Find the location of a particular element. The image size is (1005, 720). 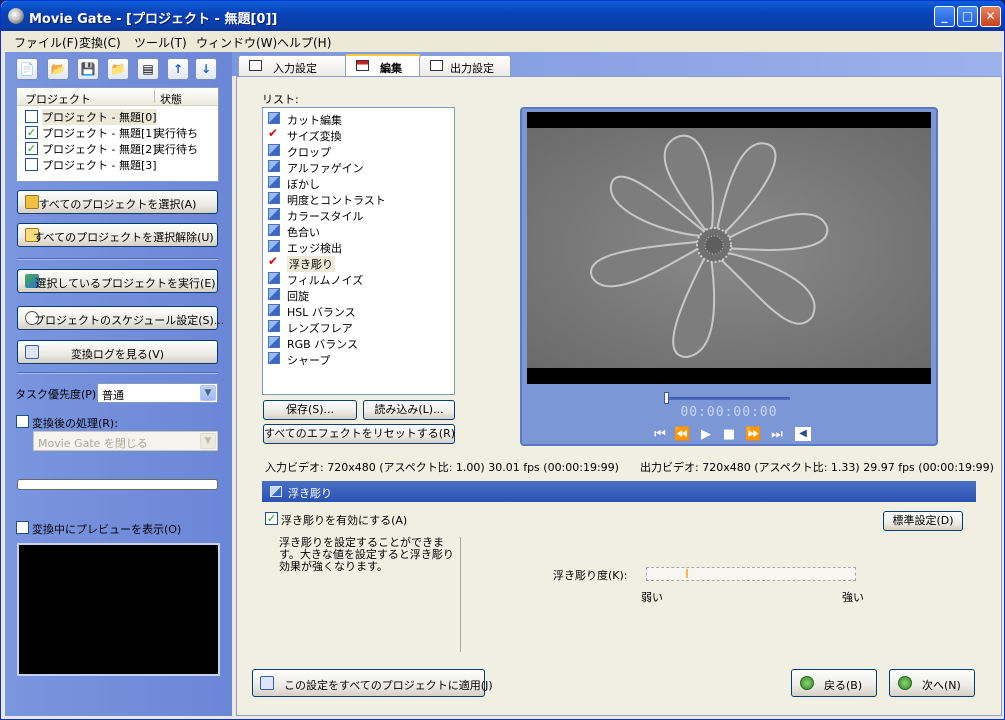

menu-file: ファイル(F) is located at coordinates (46, 42).